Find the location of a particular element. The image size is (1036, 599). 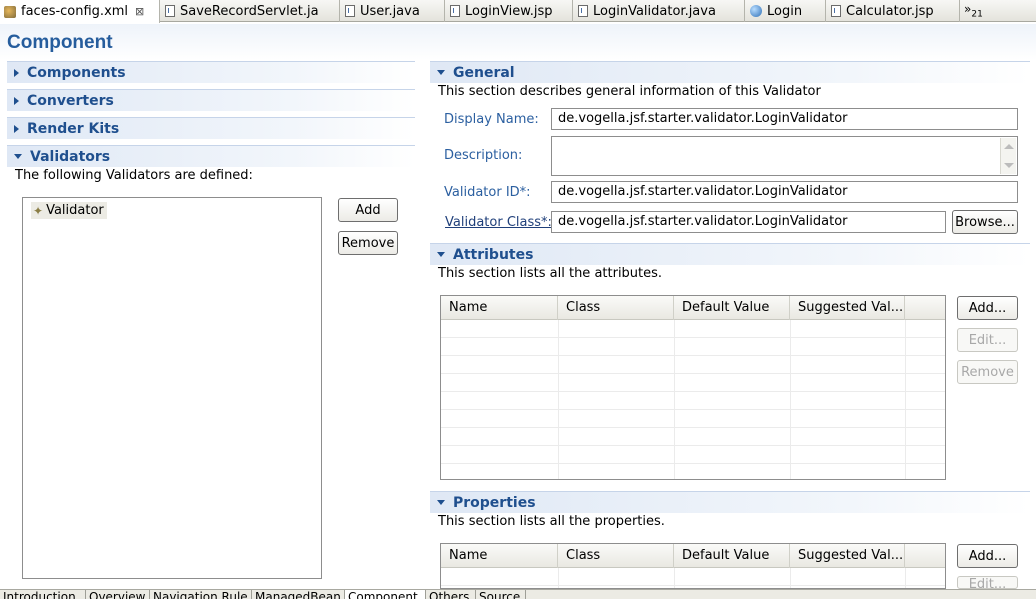

tab-saverecordservlet: SaveRecordServlet.ja is located at coordinates (250, 11).